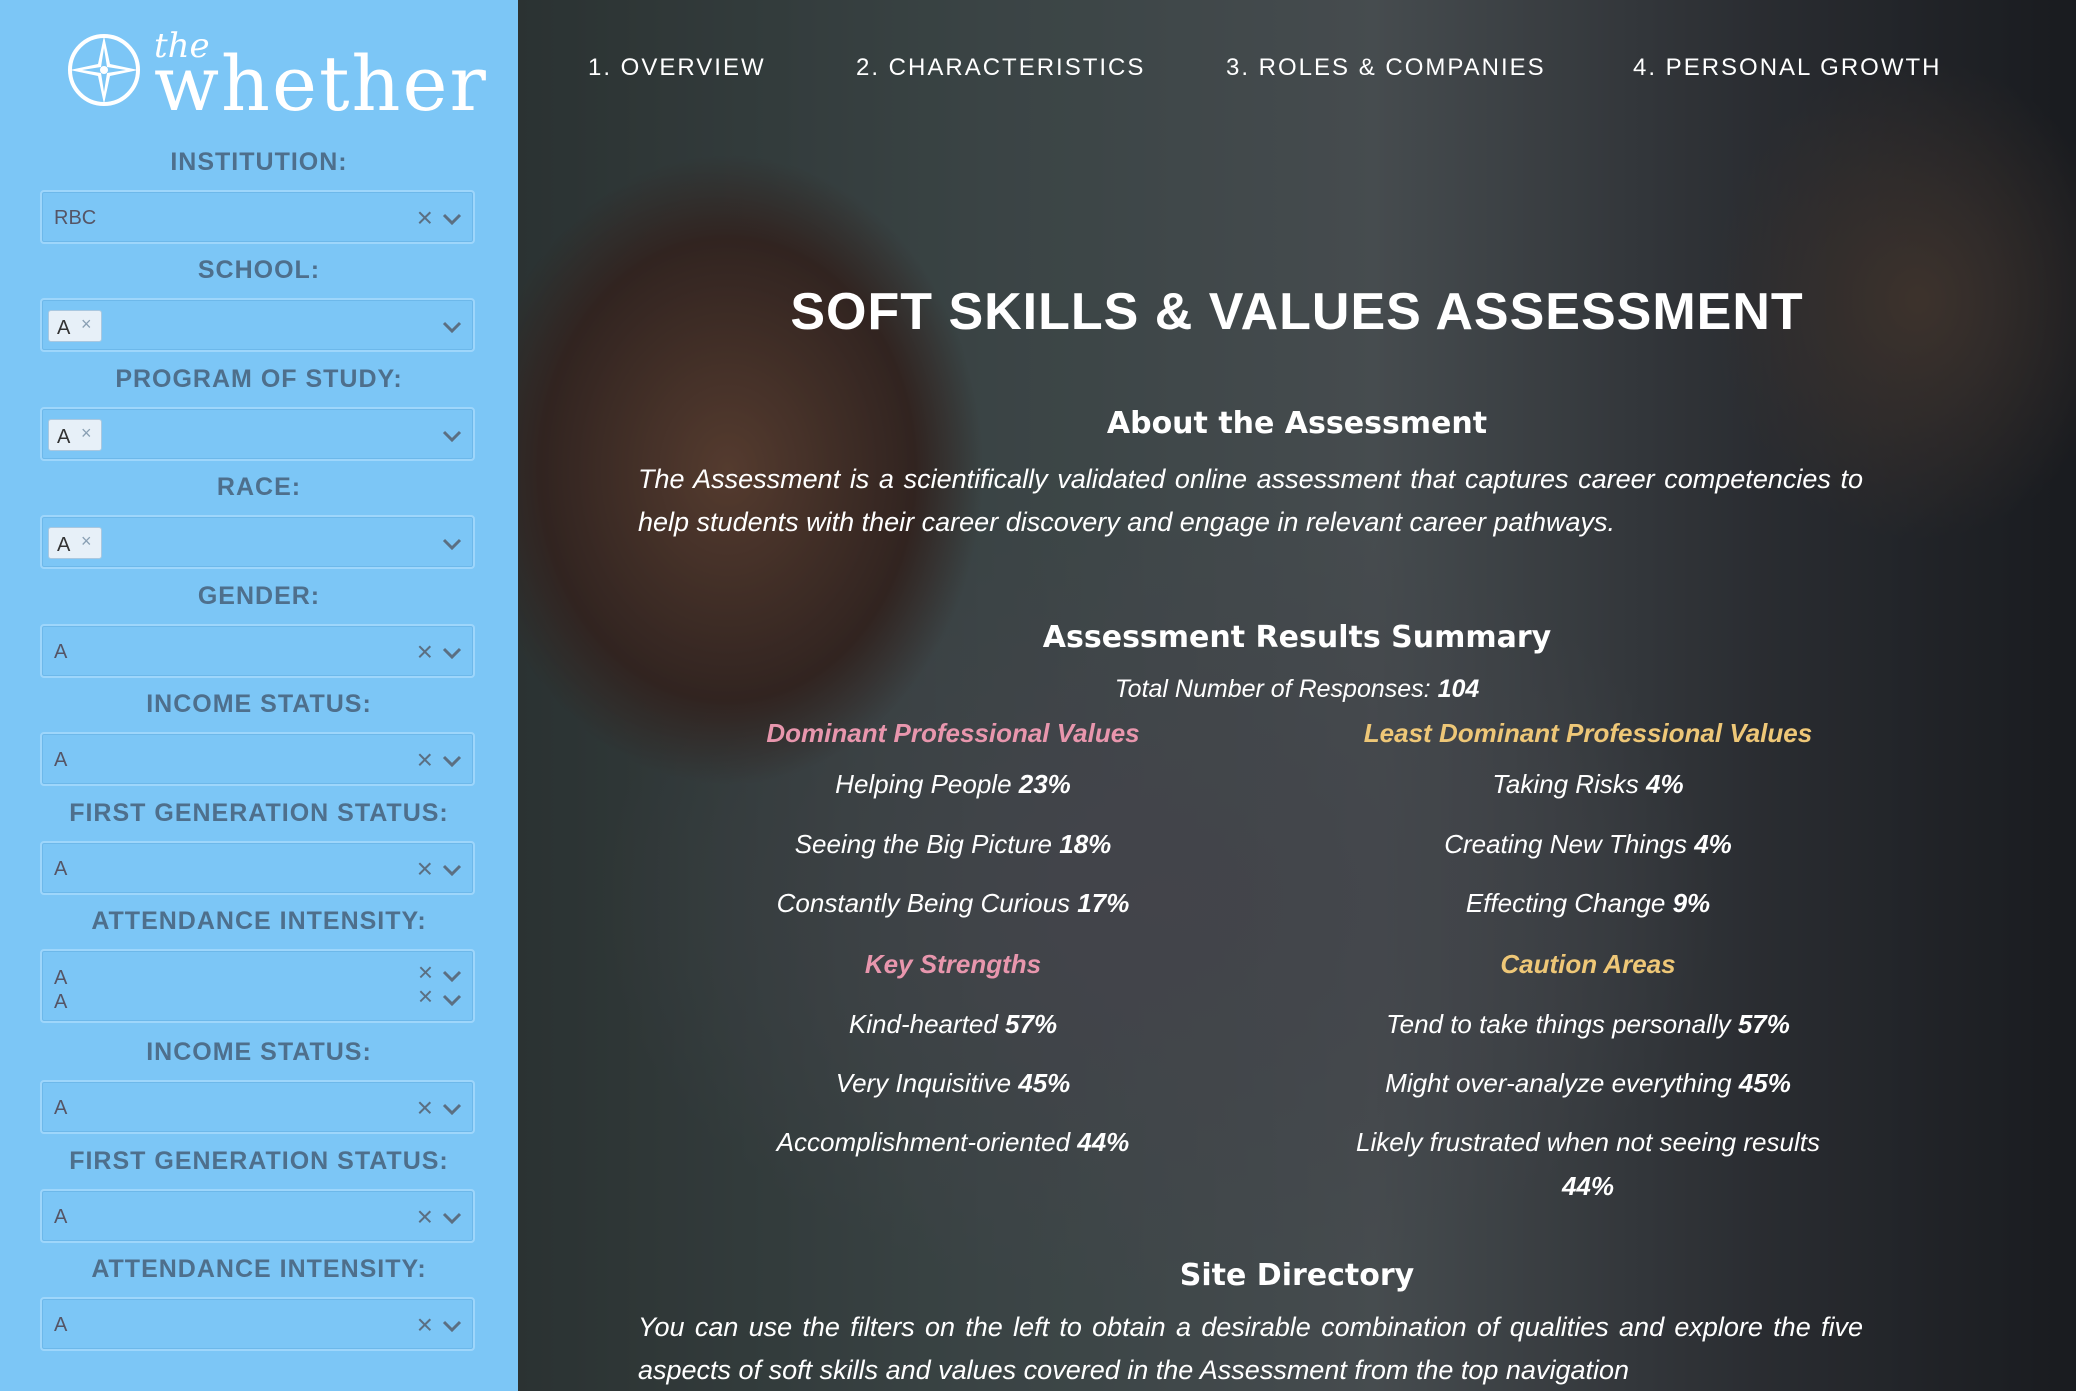 This screenshot has height=1391, width=2076. Describe the element at coordinates (257, 325) in the screenshot. I see `school-select: A ×` at that location.